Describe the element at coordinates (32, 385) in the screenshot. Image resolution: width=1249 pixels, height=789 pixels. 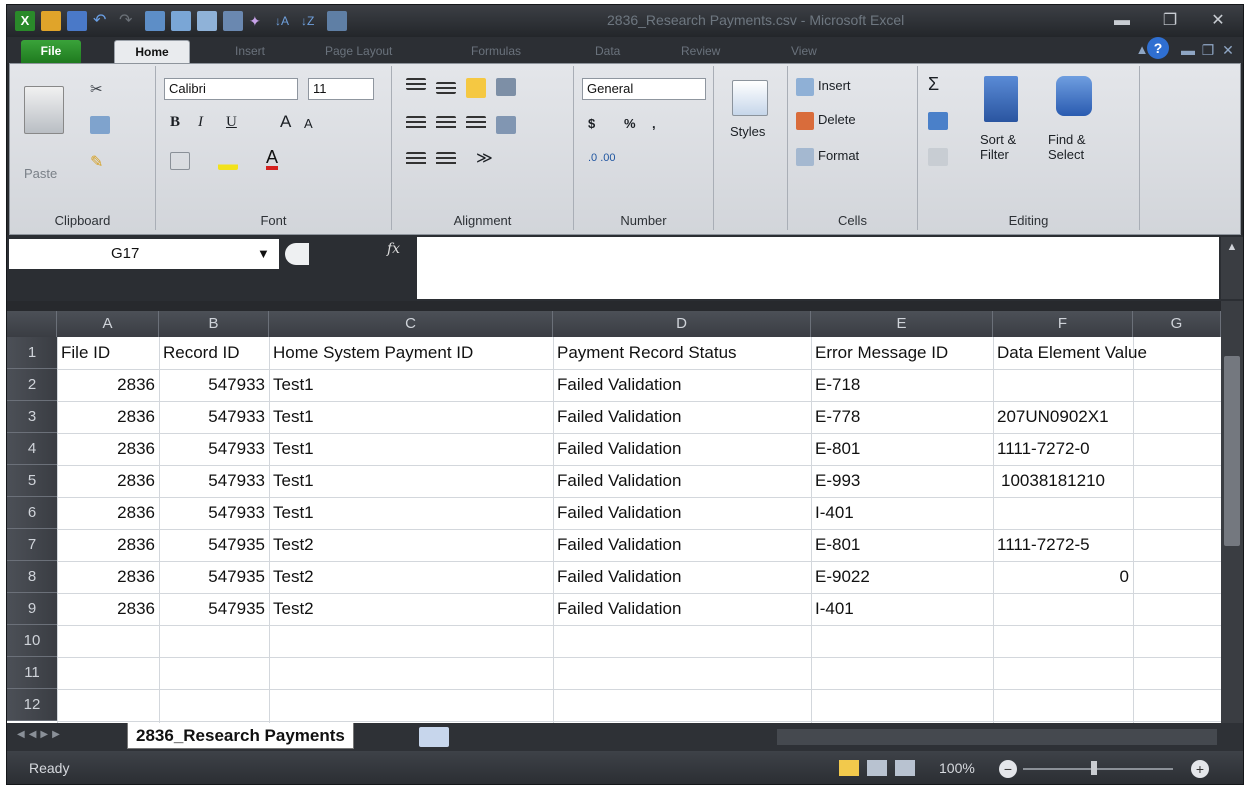
I see `row-header: 2` at that location.